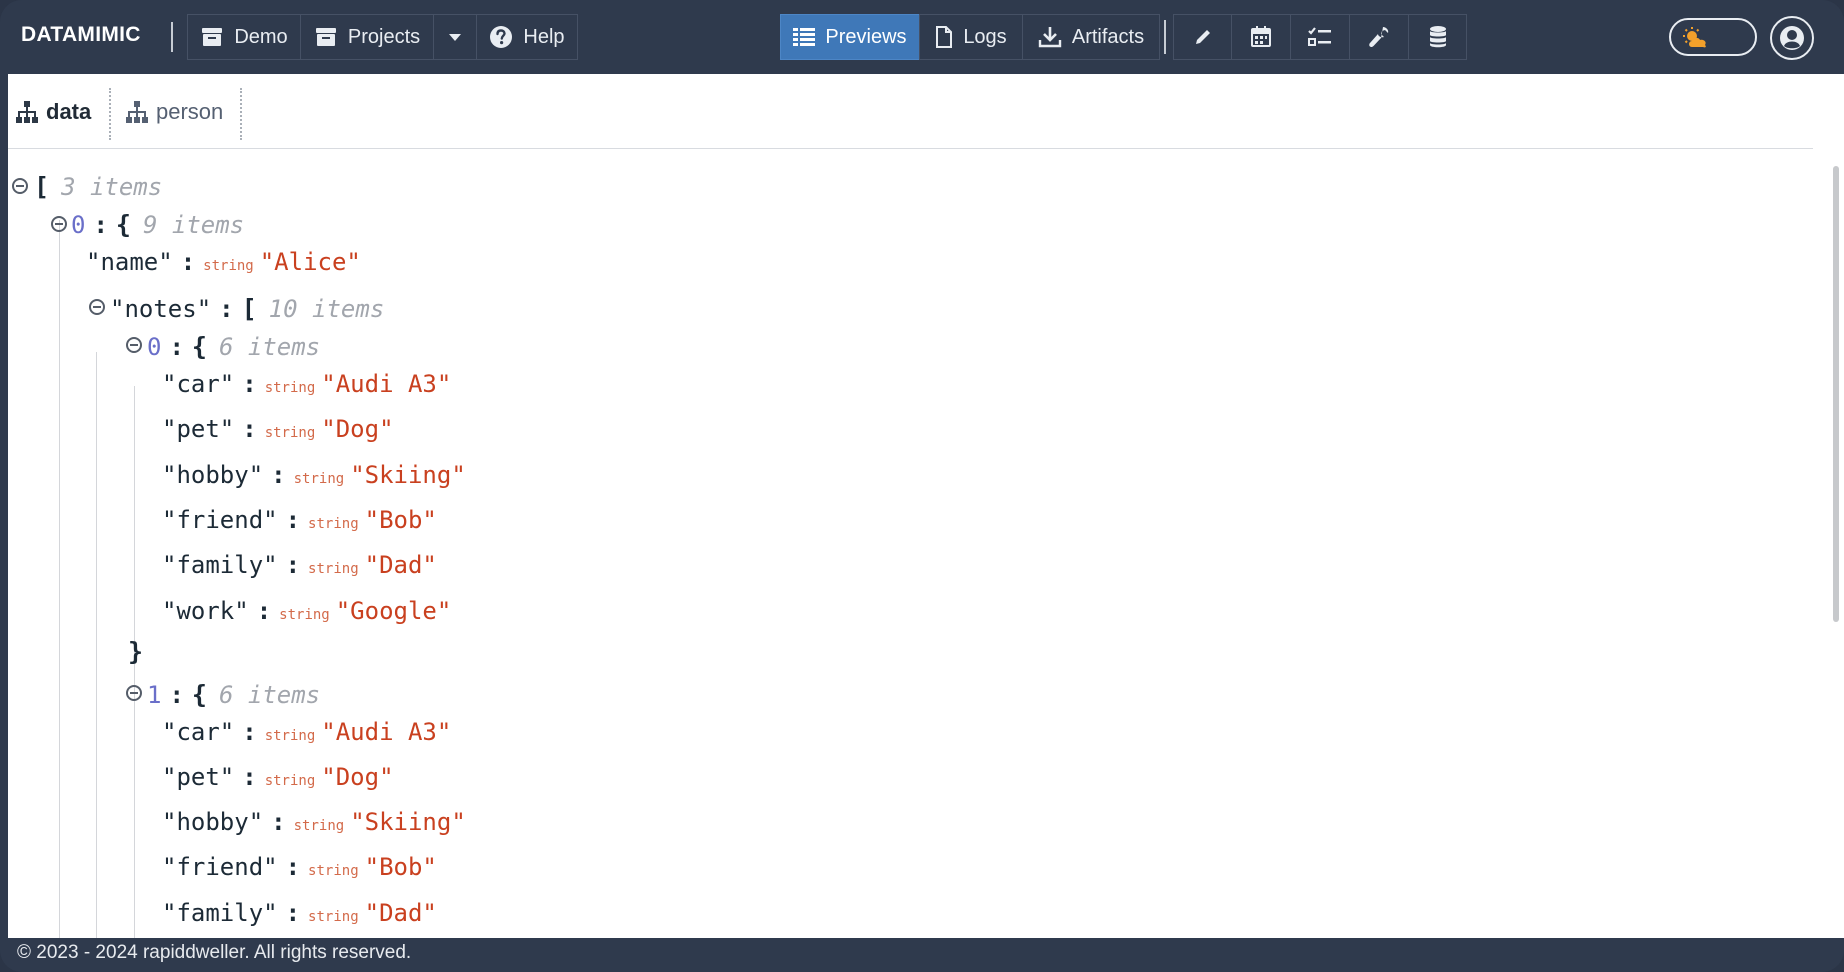 The height and width of the screenshot is (972, 1844). Describe the element at coordinates (154, 695) in the screenshot. I see `item-index: 1` at that location.